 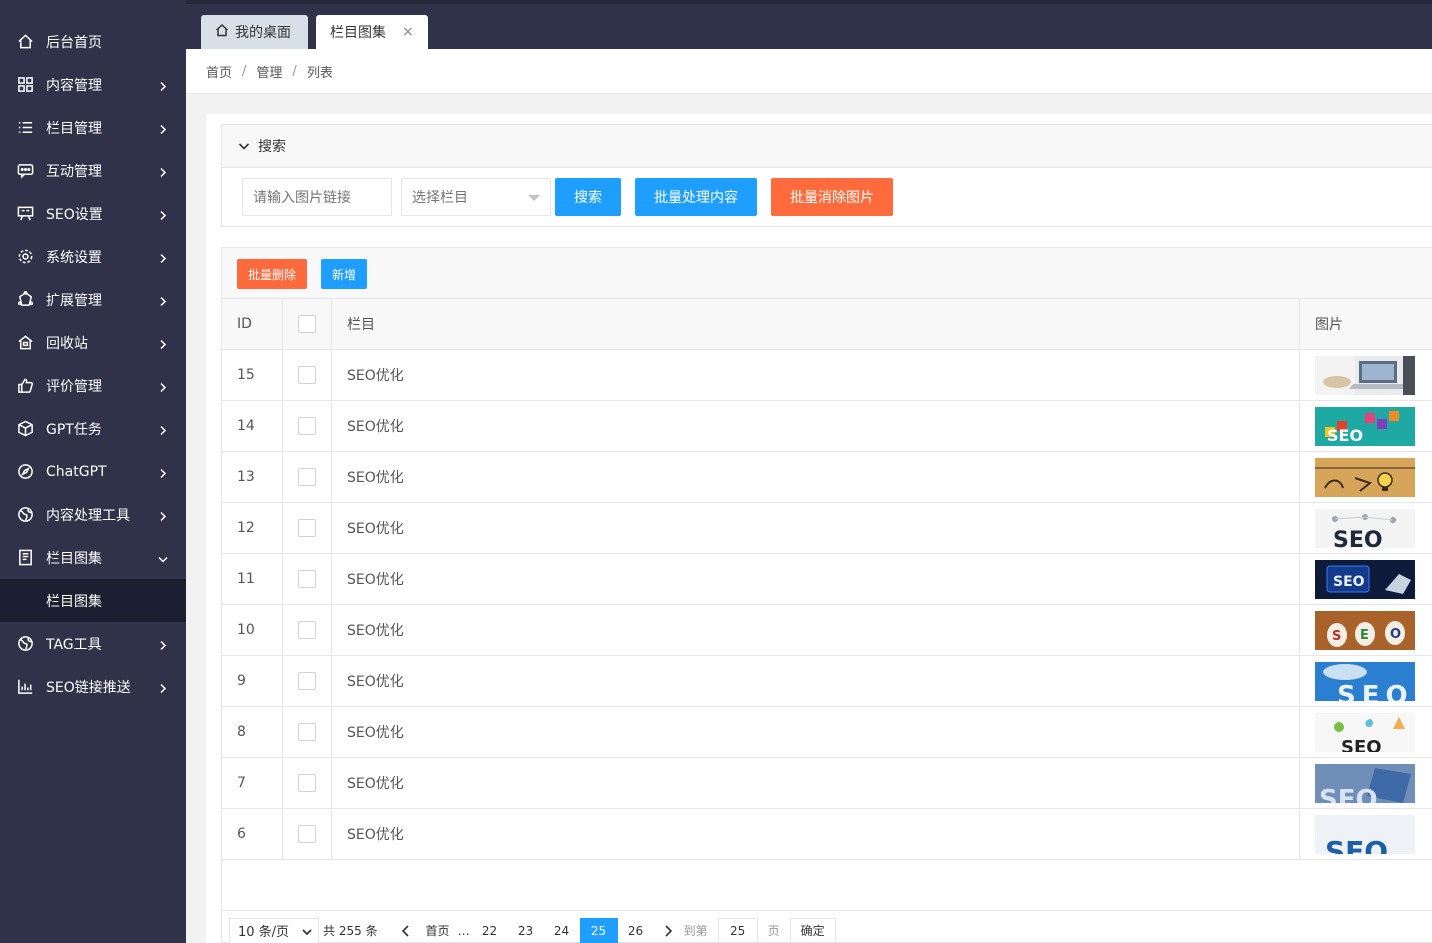 I want to click on home-icon, so click(x=225, y=32).